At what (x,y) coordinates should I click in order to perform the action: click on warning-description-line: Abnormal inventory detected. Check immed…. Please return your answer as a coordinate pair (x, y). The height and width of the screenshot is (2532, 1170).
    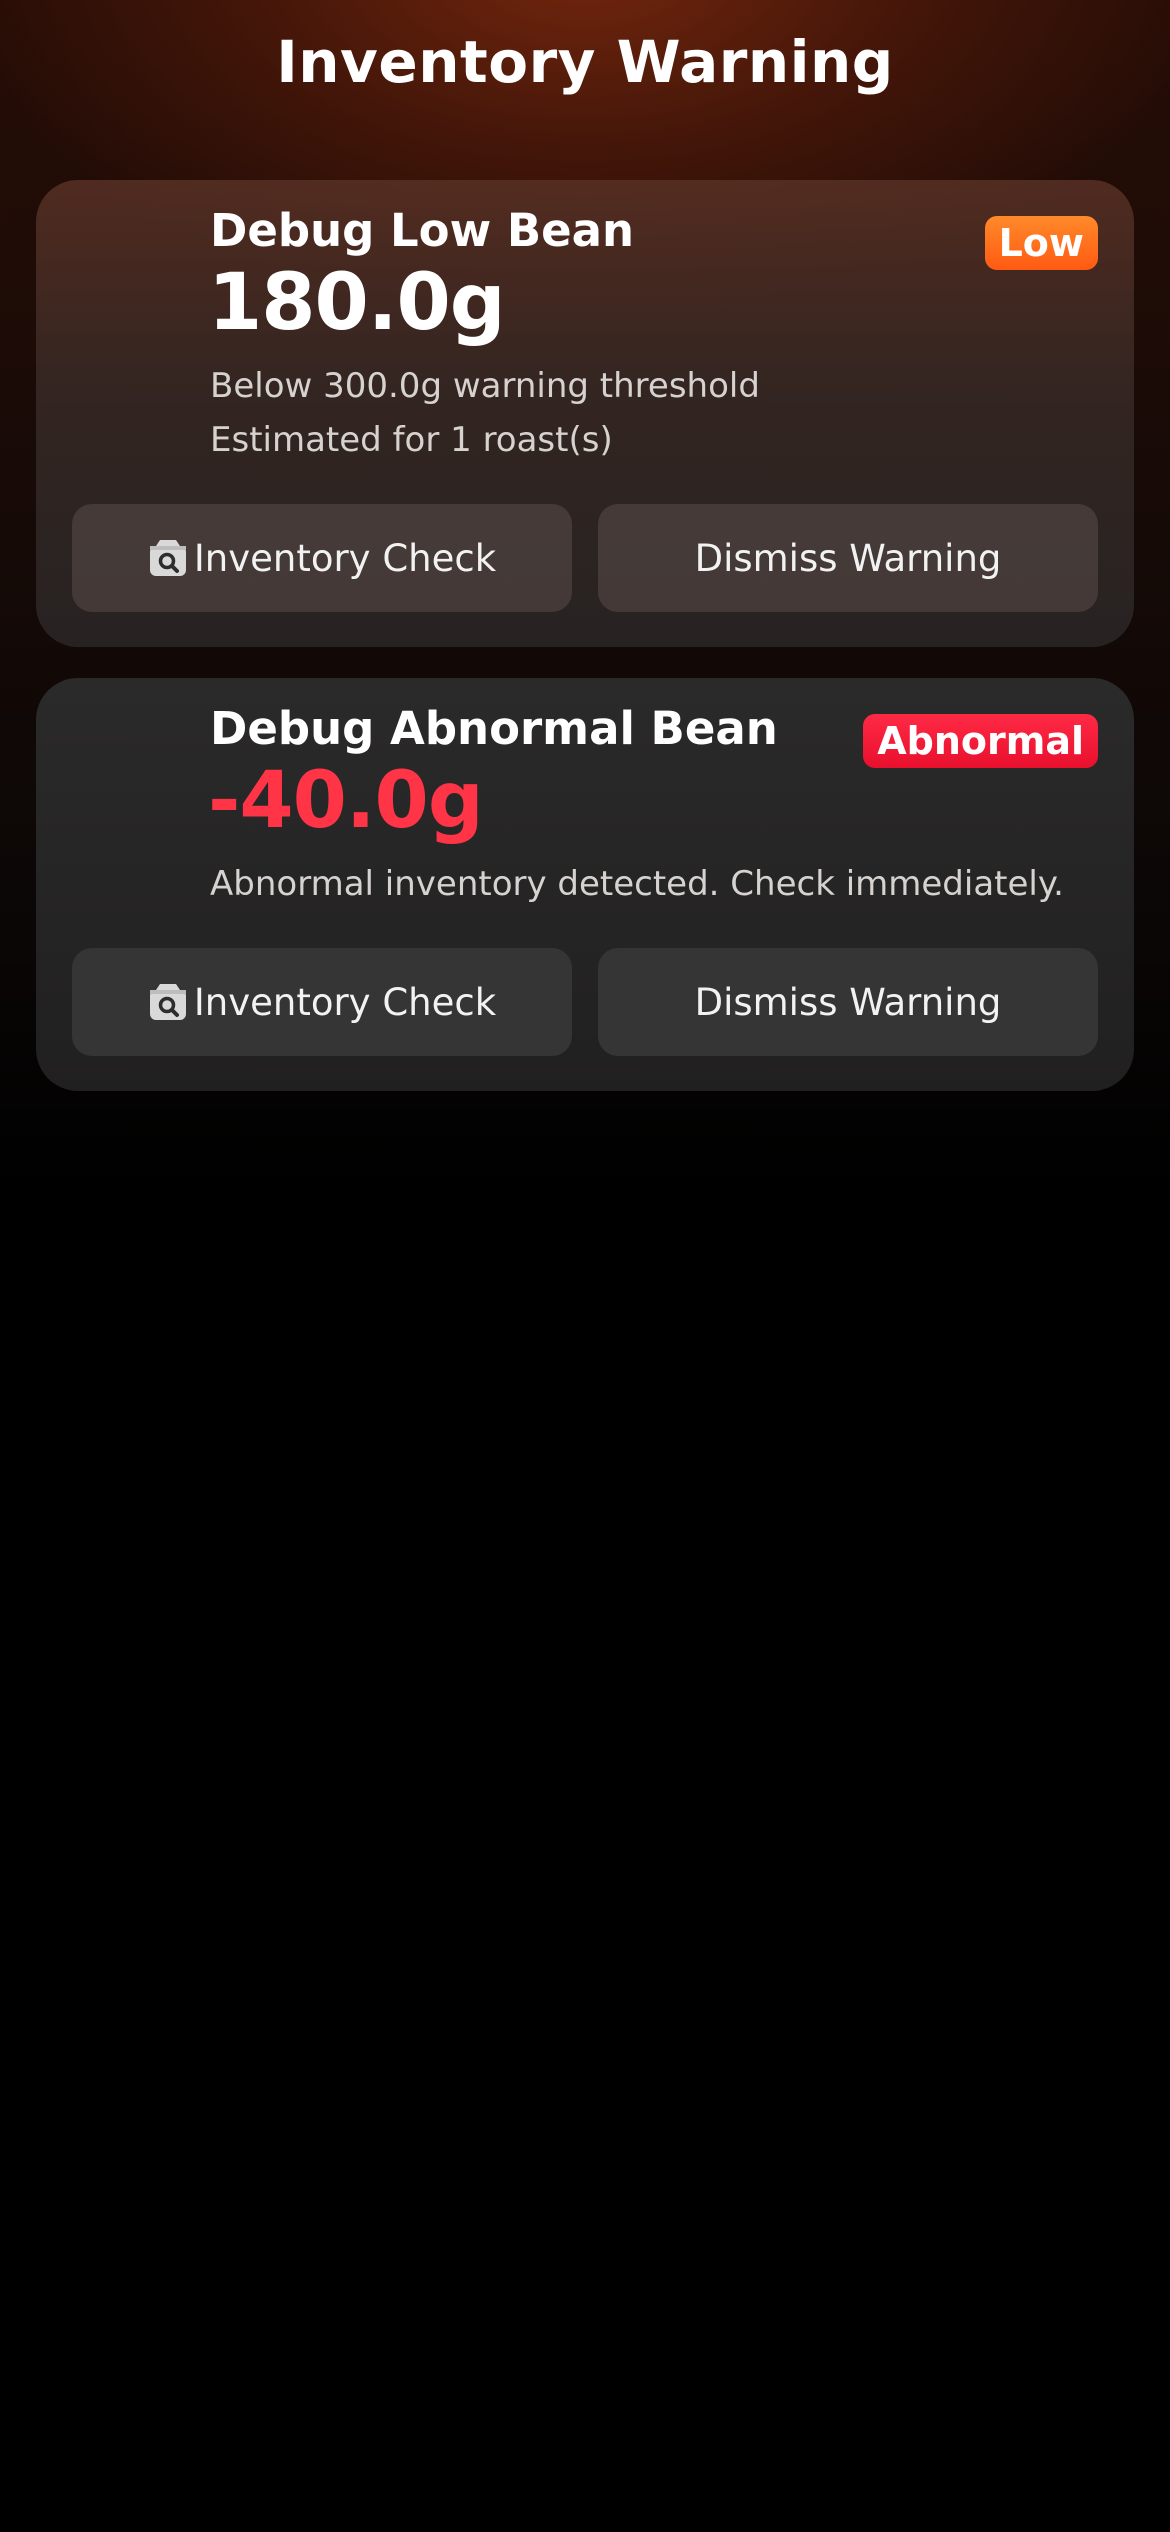
    Looking at the image, I should click on (637, 884).